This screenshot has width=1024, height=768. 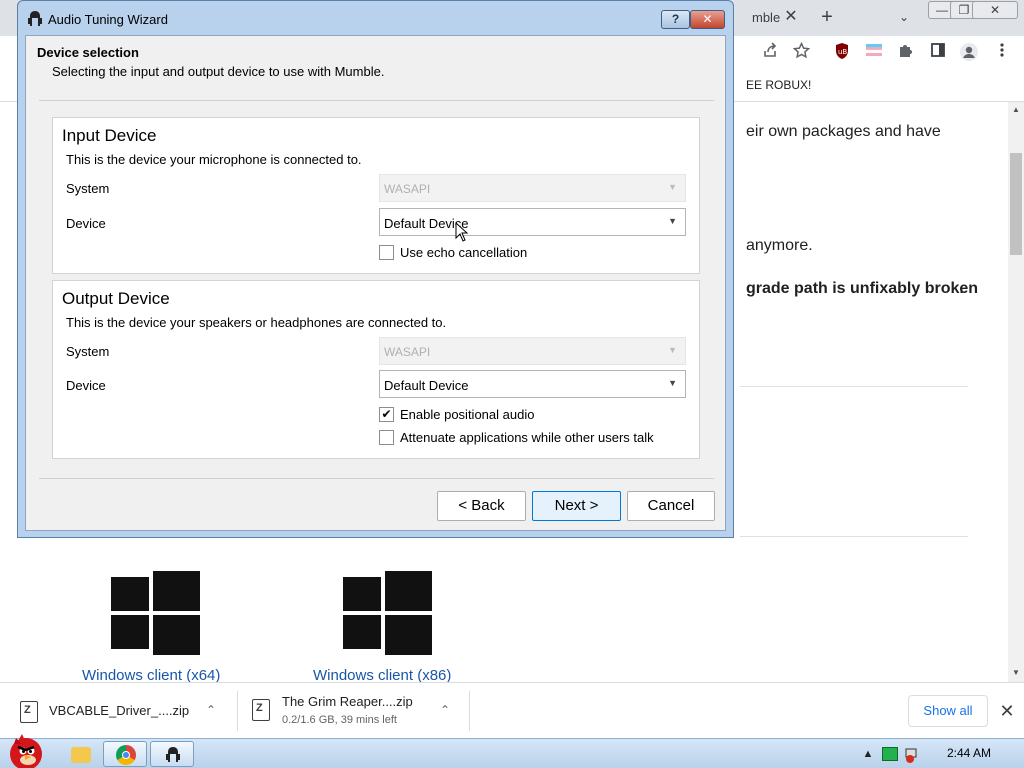 I want to click on echo-cancellation-label: Use echo cancellation, so click(x=463, y=252).